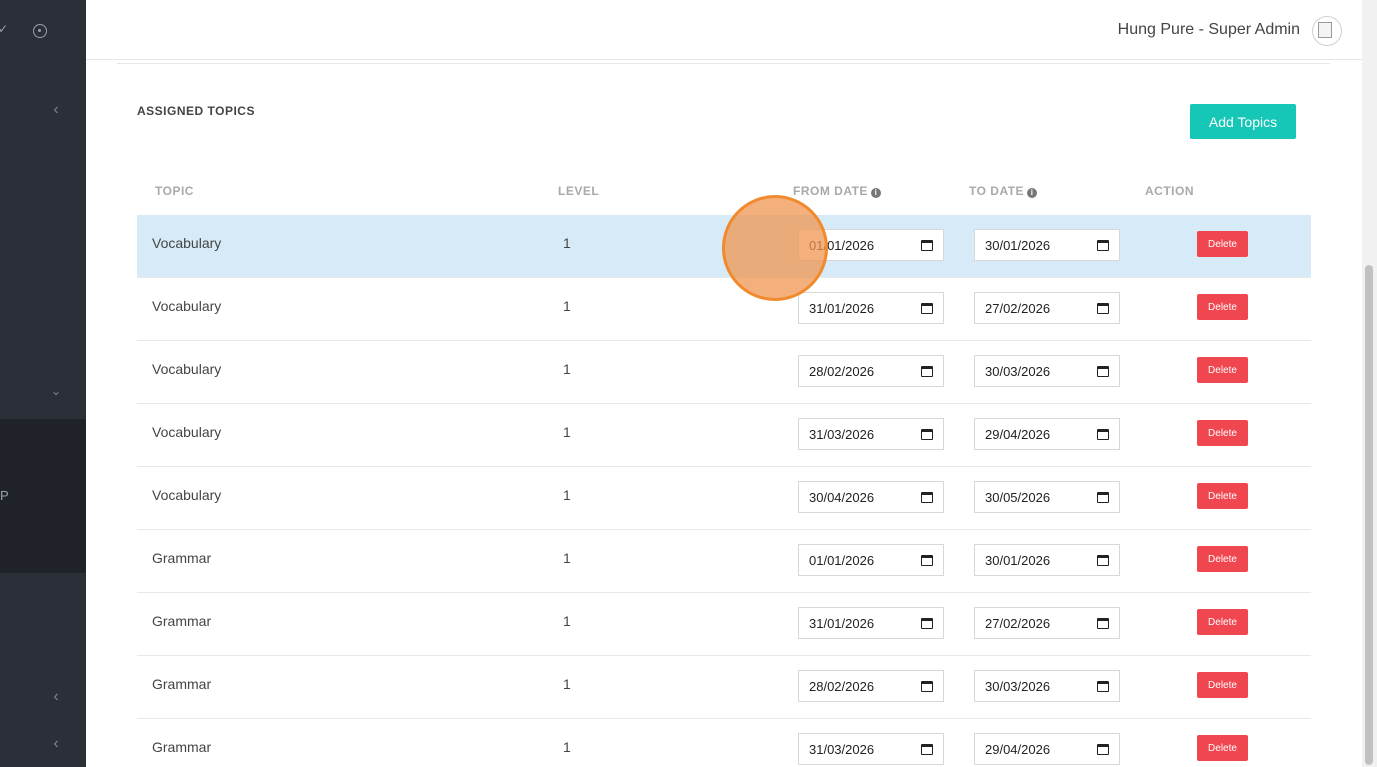 This screenshot has height=767, width=1377. Describe the element at coordinates (724, 372) in the screenshot. I see `table-row: Vocabulary 1 28/02/2026 30/03/2026 Delete` at that location.